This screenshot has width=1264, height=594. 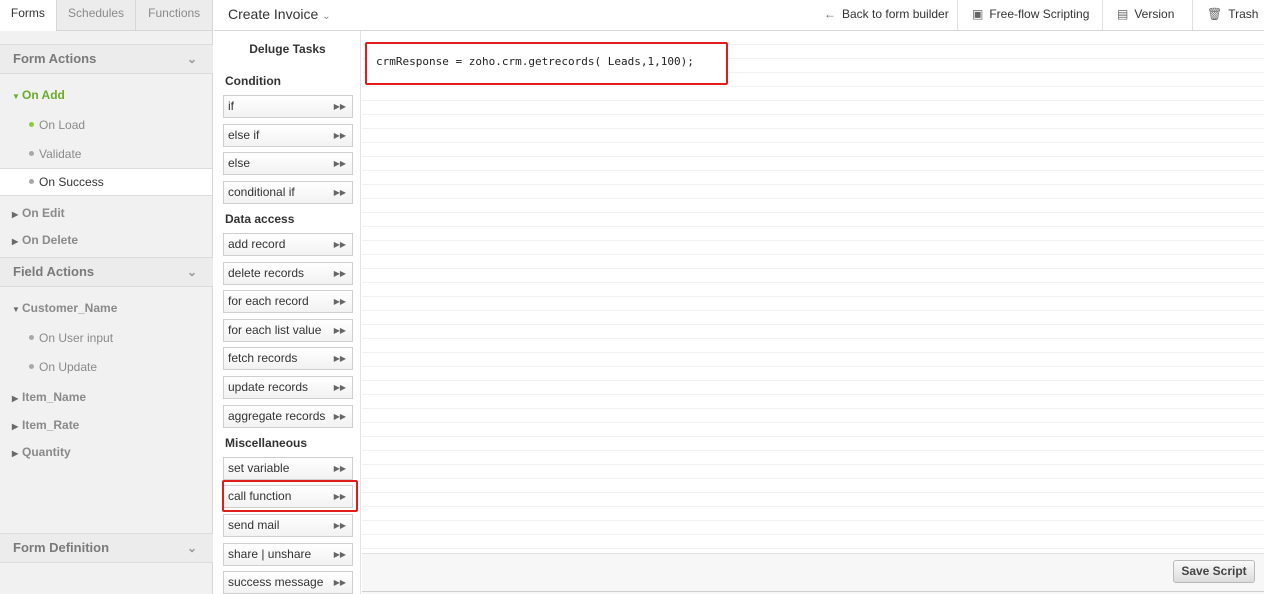 What do you see at coordinates (1123, 14) in the screenshot?
I see `version-icon: ▤` at bounding box center [1123, 14].